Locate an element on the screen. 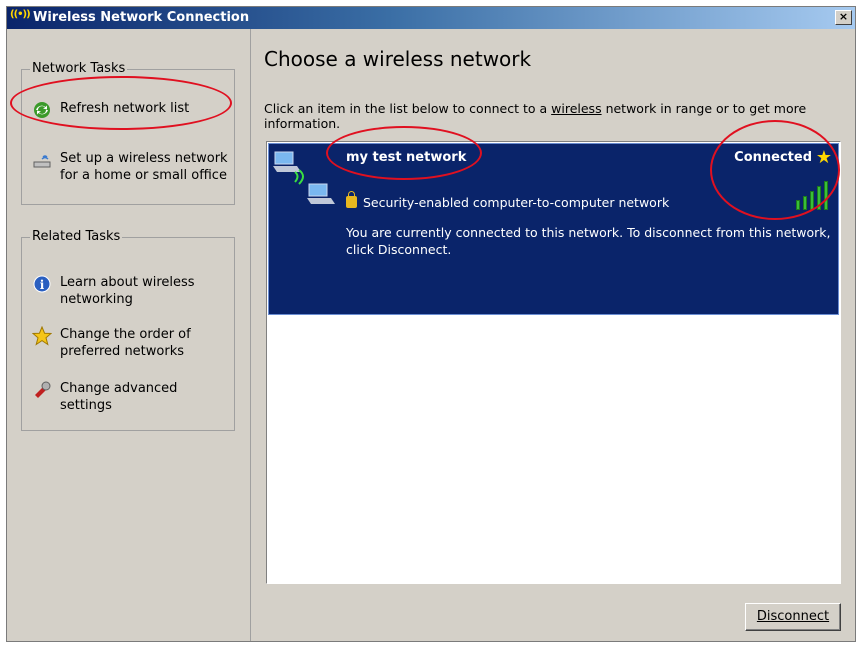 Image resolution: width=860 pixels, height=647 pixels. window-title: Wireless Network Connection is located at coordinates (141, 17).